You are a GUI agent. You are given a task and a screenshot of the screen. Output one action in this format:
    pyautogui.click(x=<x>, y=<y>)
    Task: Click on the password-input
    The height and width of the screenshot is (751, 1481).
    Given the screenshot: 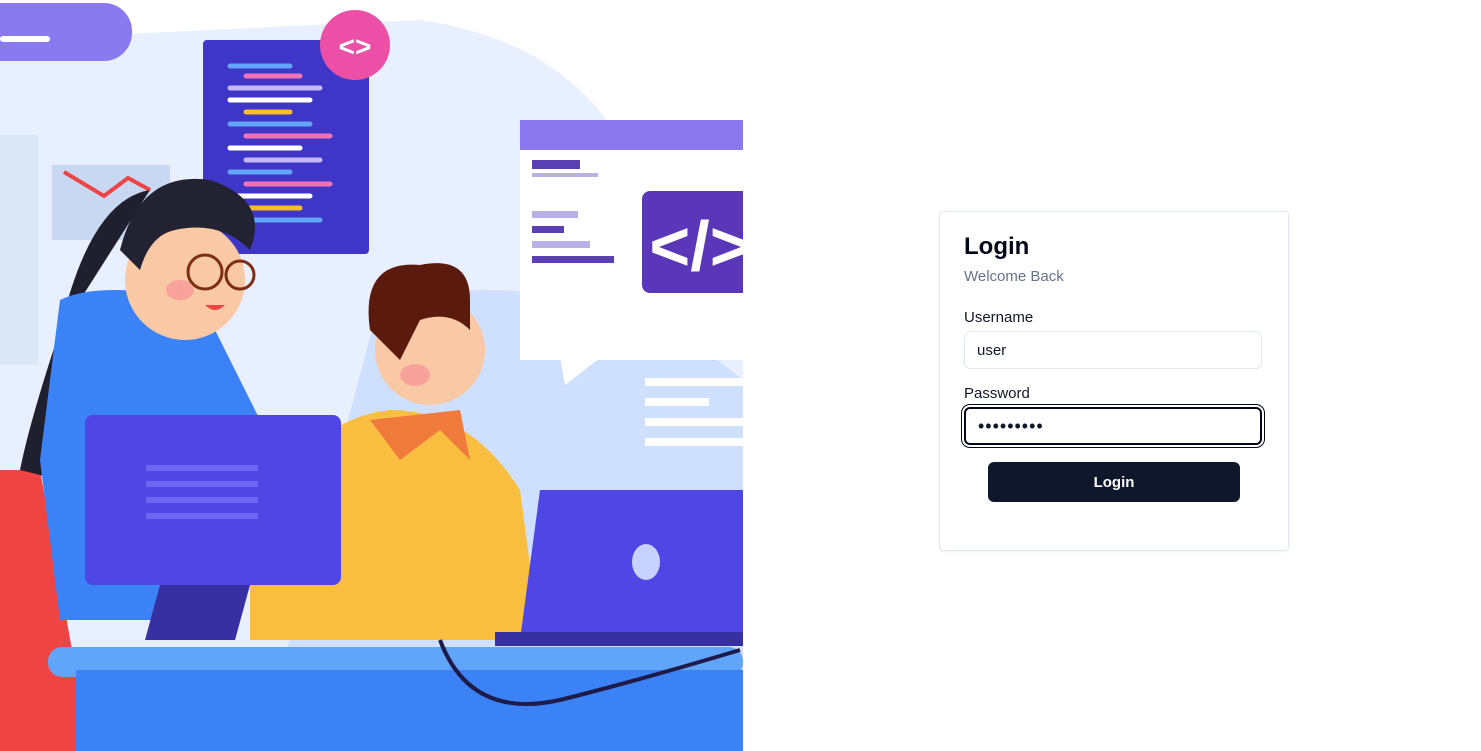 What is the action you would take?
    pyautogui.click(x=1113, y=426)
    